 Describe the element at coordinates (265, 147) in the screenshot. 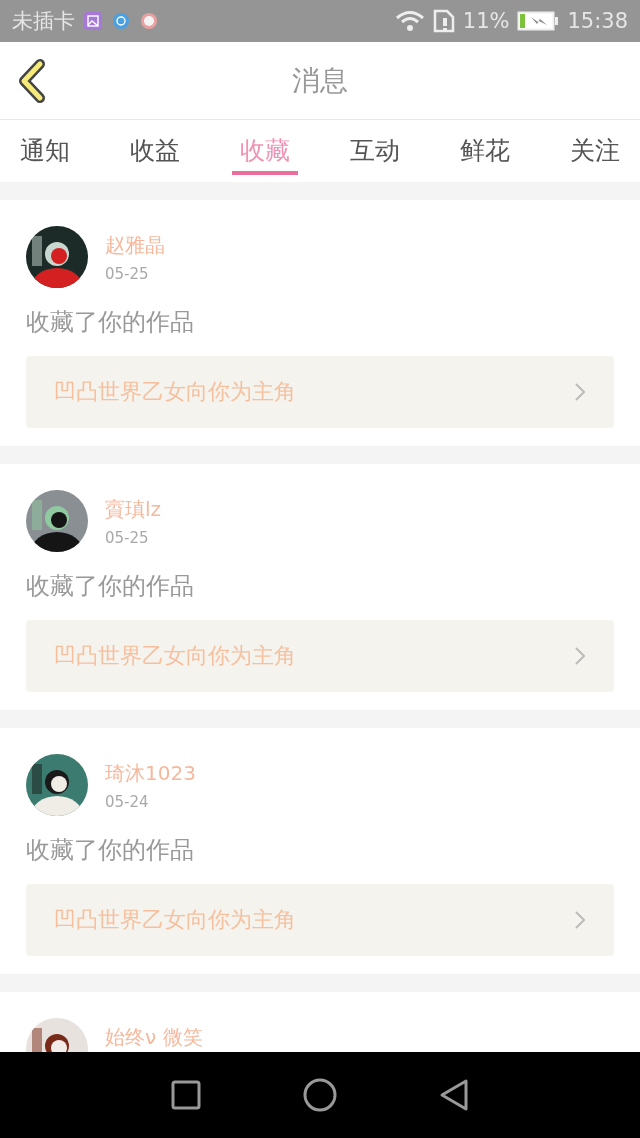

I see `tab: 收藏` at that location.